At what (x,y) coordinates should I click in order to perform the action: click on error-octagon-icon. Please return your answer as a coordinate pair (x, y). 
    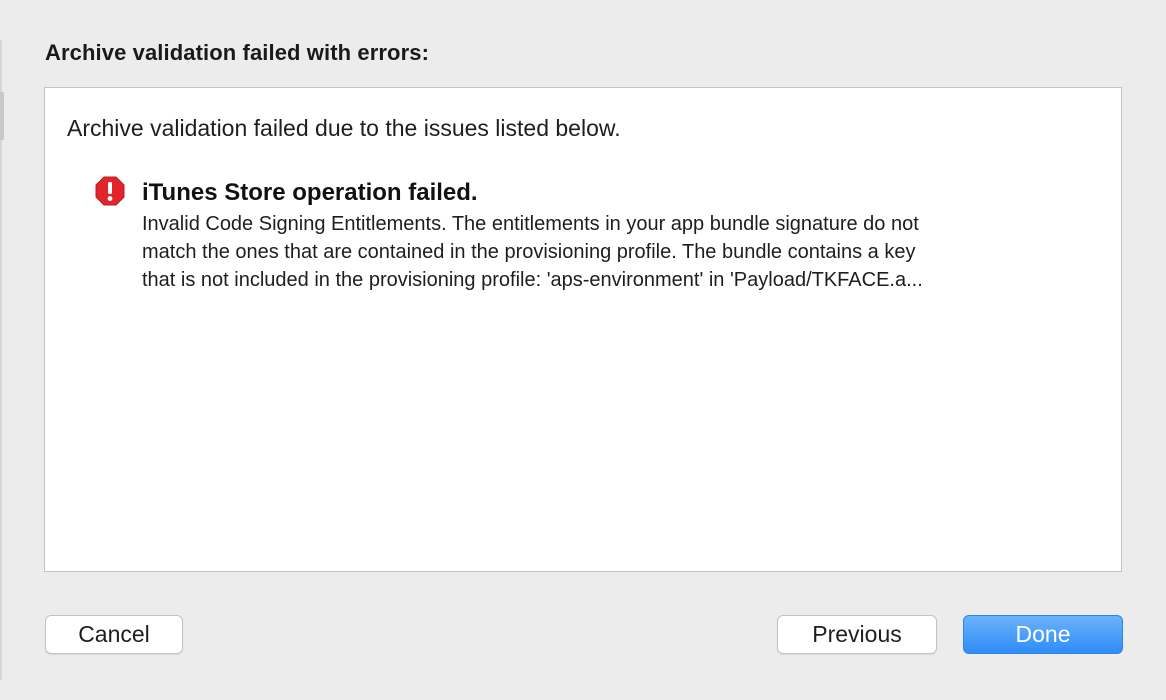
    Looking at the image, I should click on (110, 191).